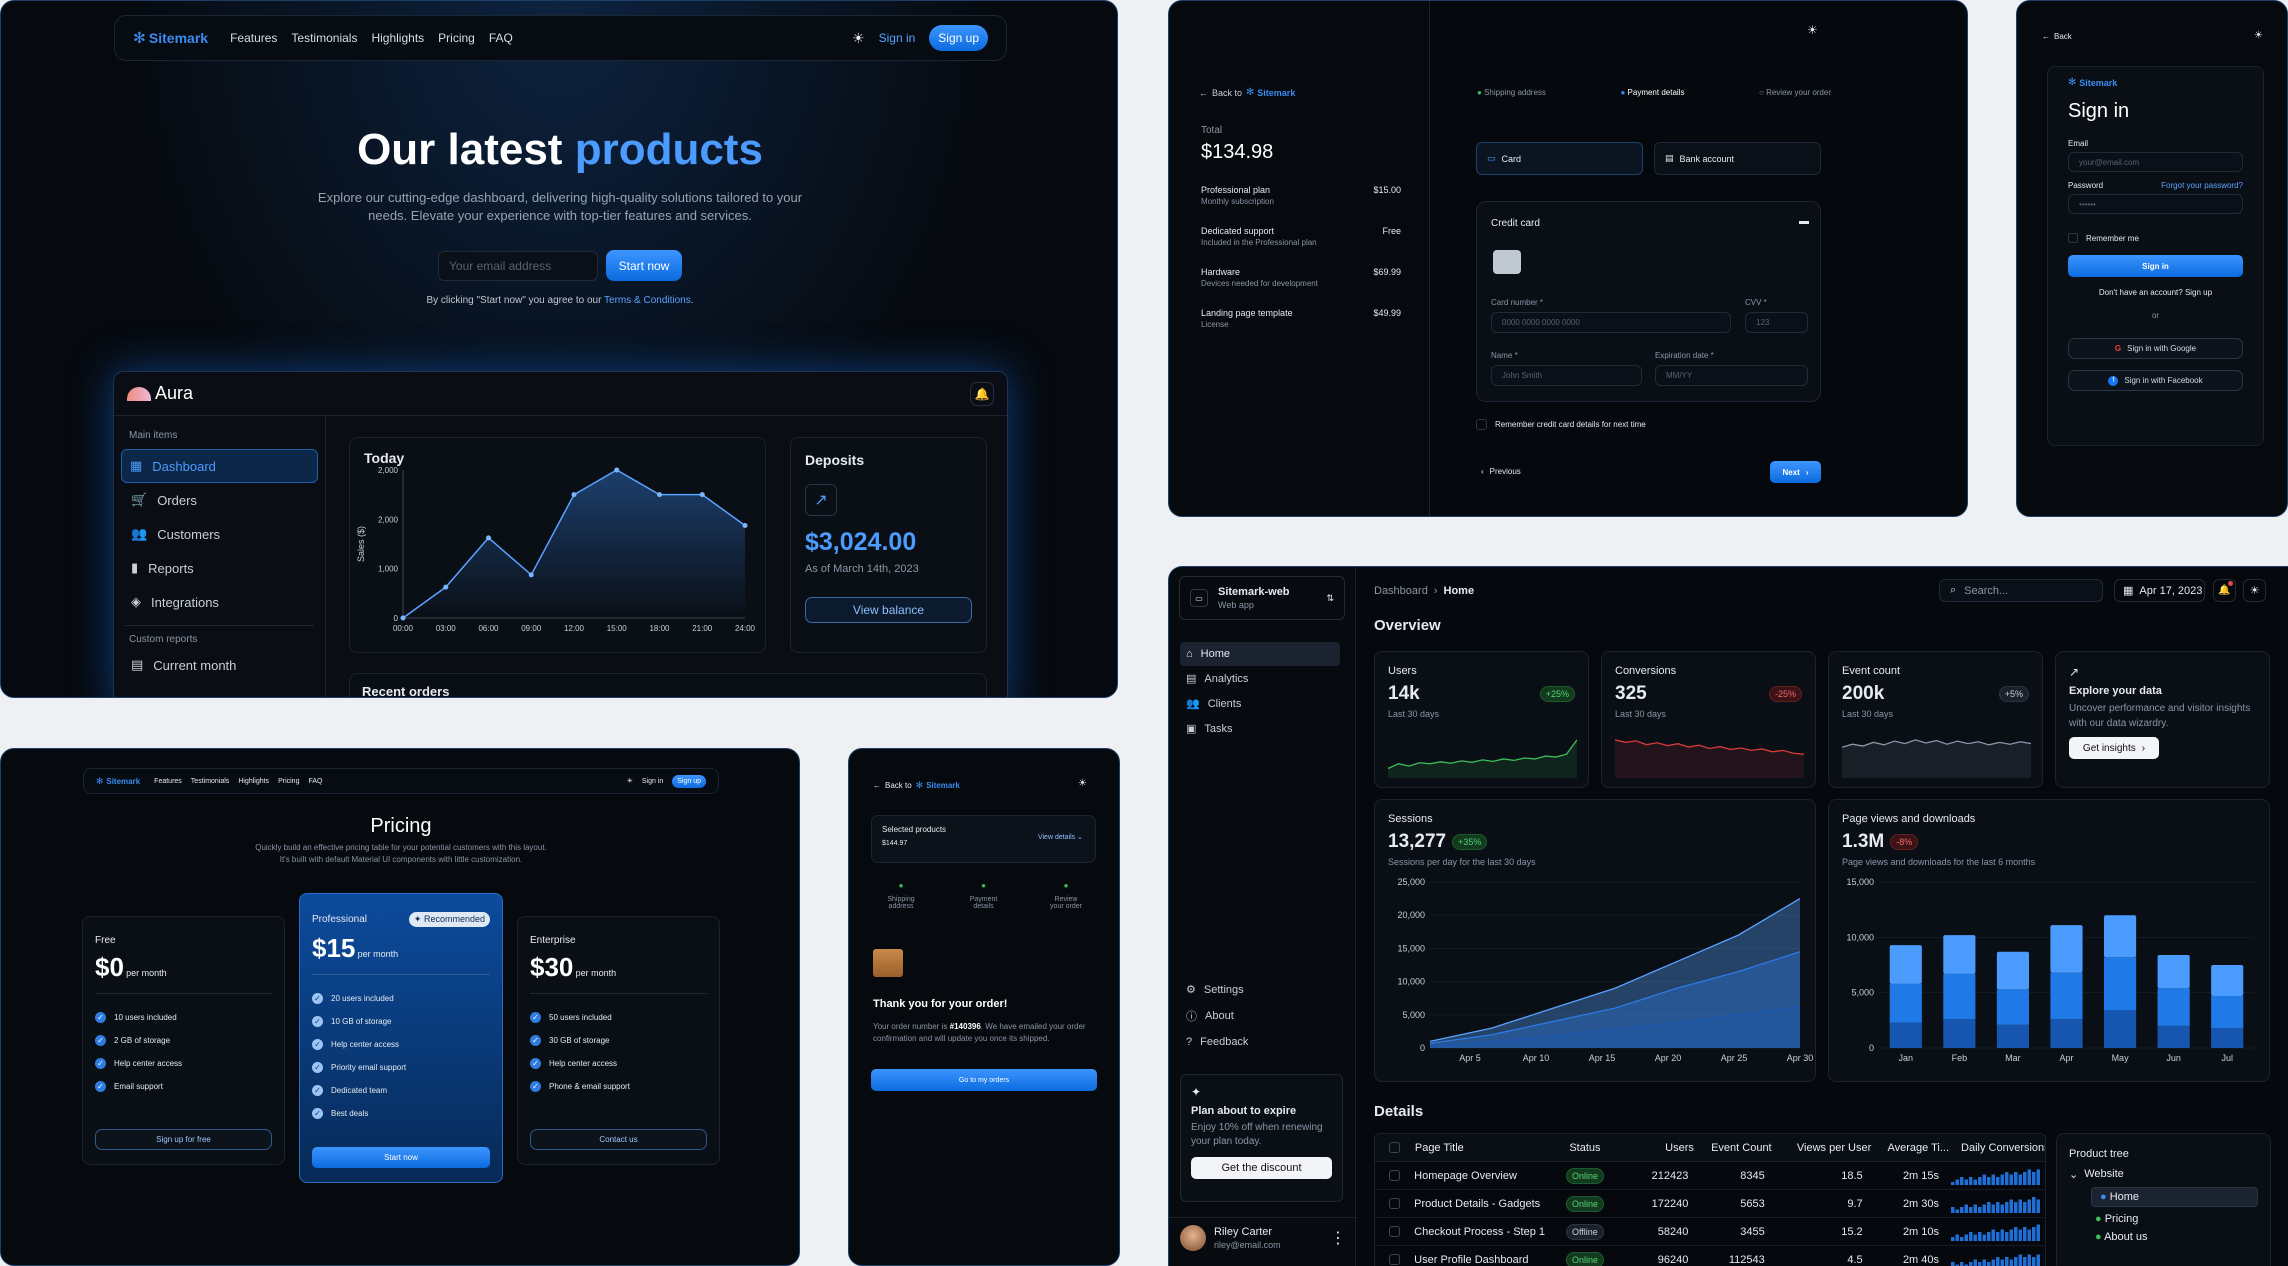 The width and height of the screenshot is (2288, 1266). I want to click on payment-type-bank: ▤ Bank account, so click(1737, 158).